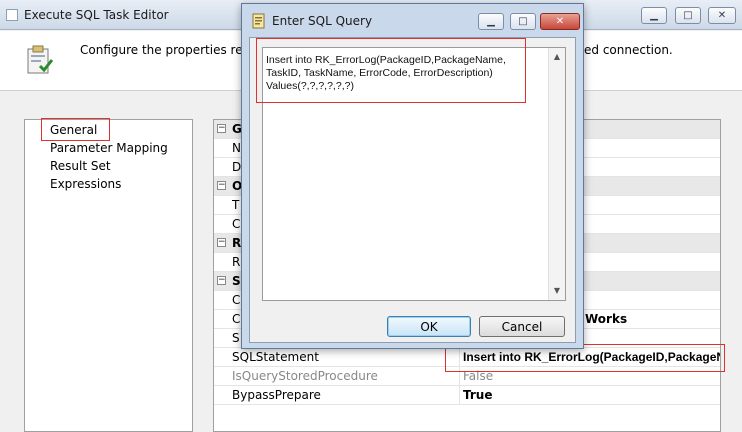  Describe the element at coordinates (522, 326) in the screenshot. I see `cancel-button: Cancel` at that location.